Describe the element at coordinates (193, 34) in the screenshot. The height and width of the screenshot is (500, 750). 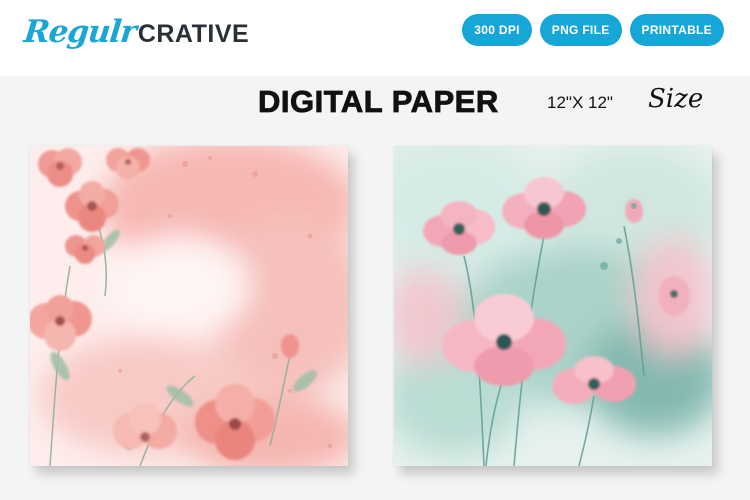
I see `brand-logo-block: CRATIVE` at that location.